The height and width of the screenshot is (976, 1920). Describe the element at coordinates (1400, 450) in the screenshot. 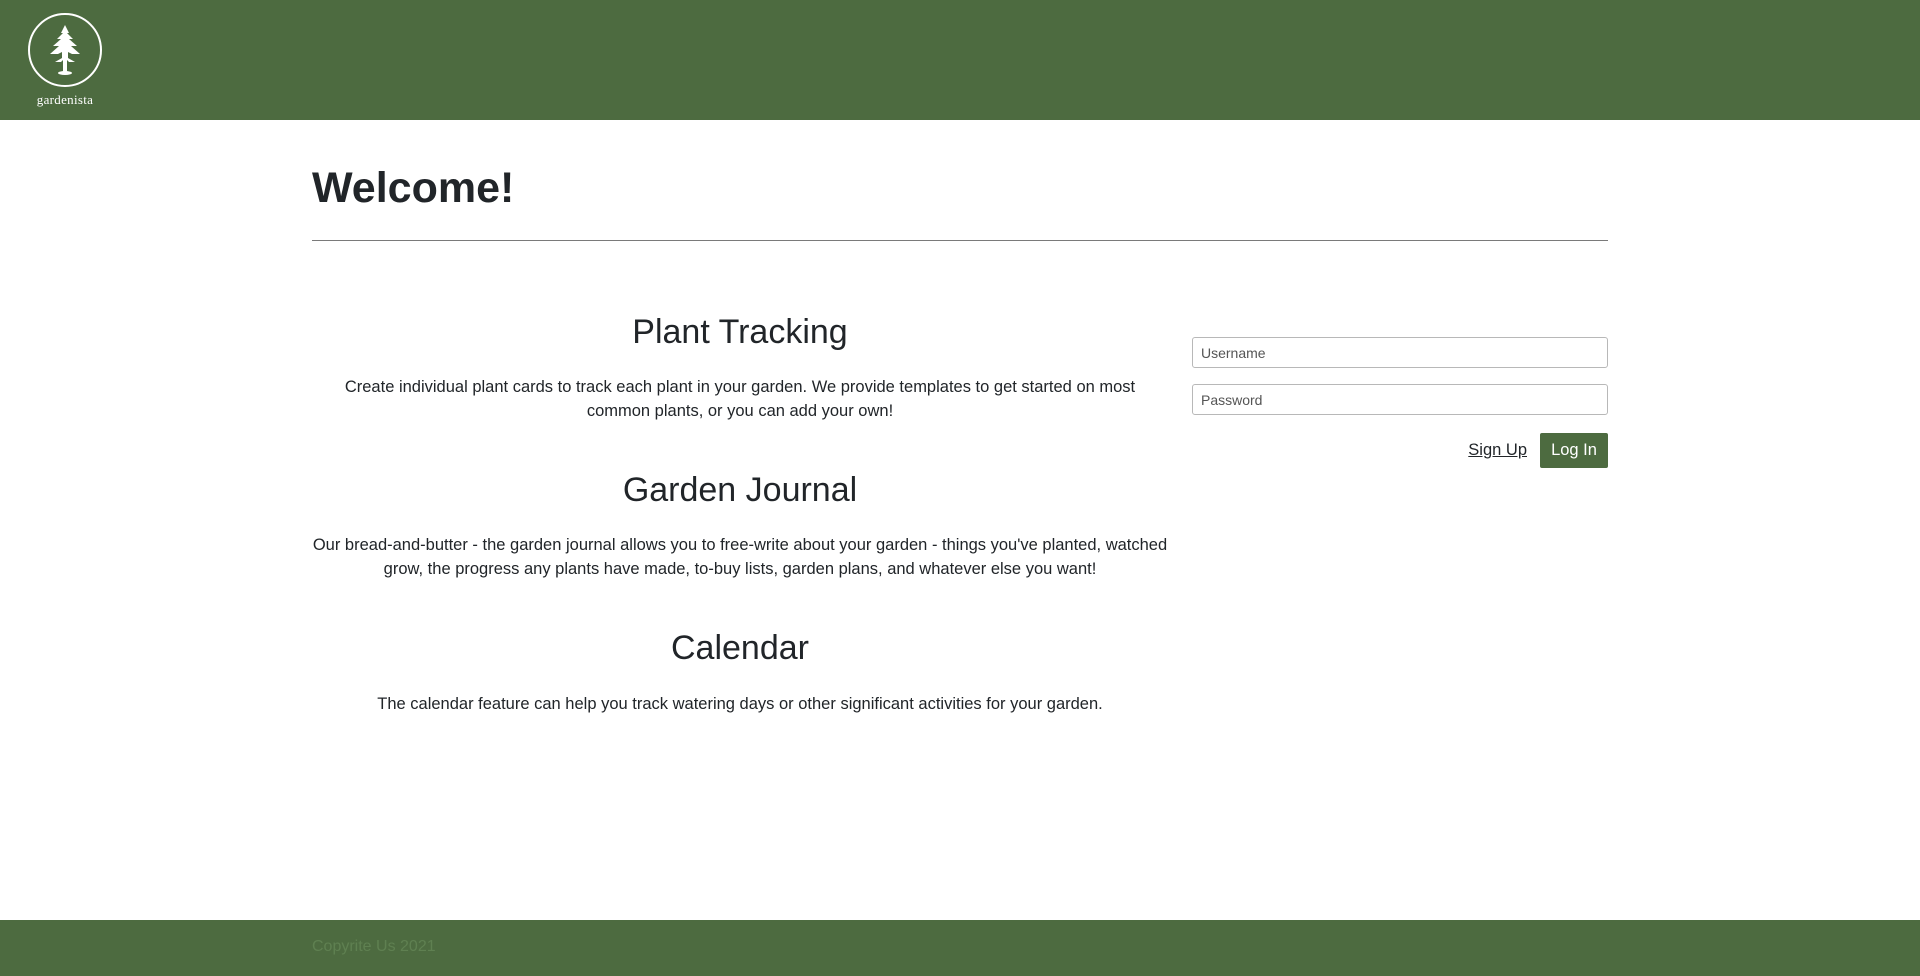

I see `login-actions: Sign Up Log In` at that location.